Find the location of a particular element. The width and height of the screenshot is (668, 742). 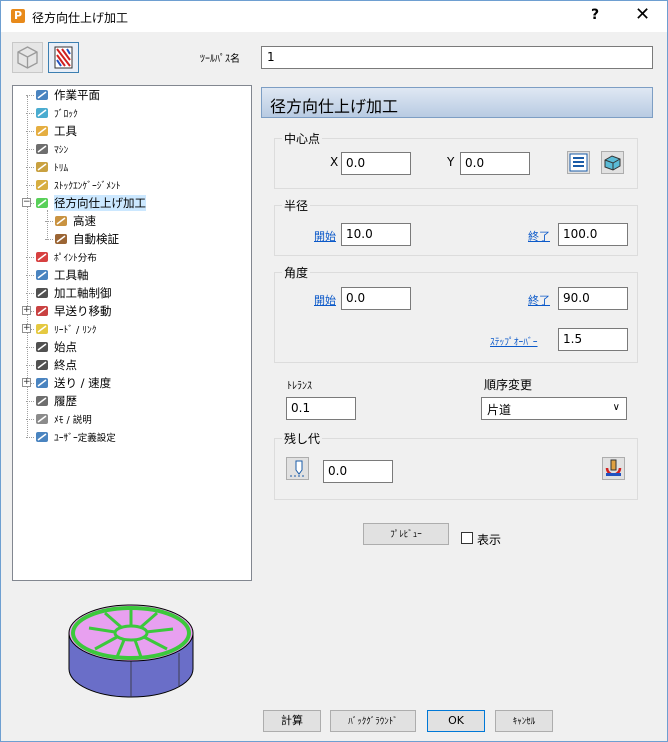

axis-control-icon is located at coordinates (42, 293).